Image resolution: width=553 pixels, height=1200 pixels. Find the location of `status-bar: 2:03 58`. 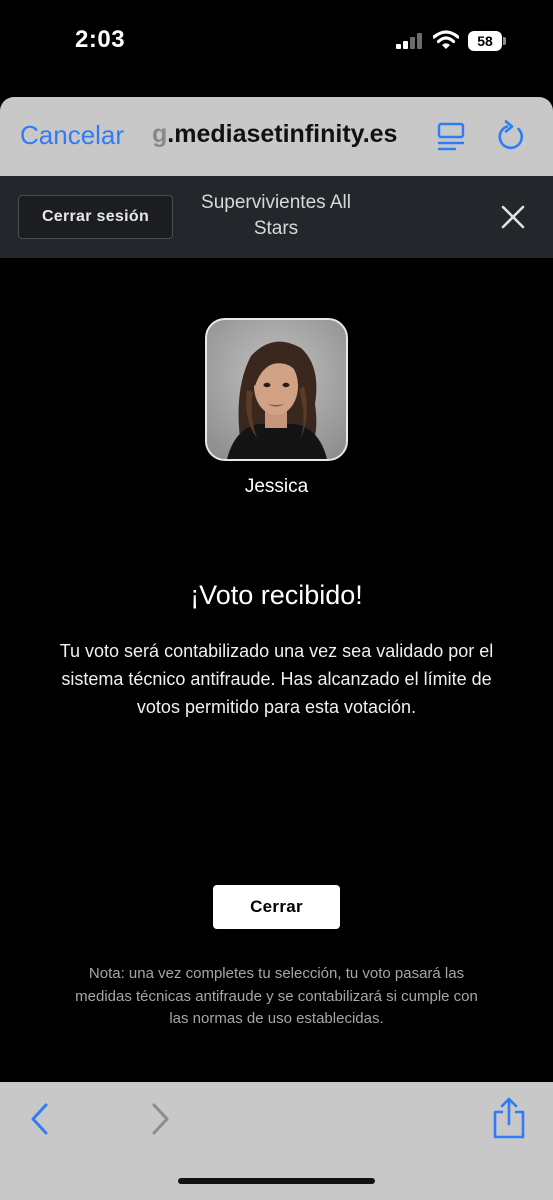

status-bar: 2:03 58 is located at coordinates (276, 45).